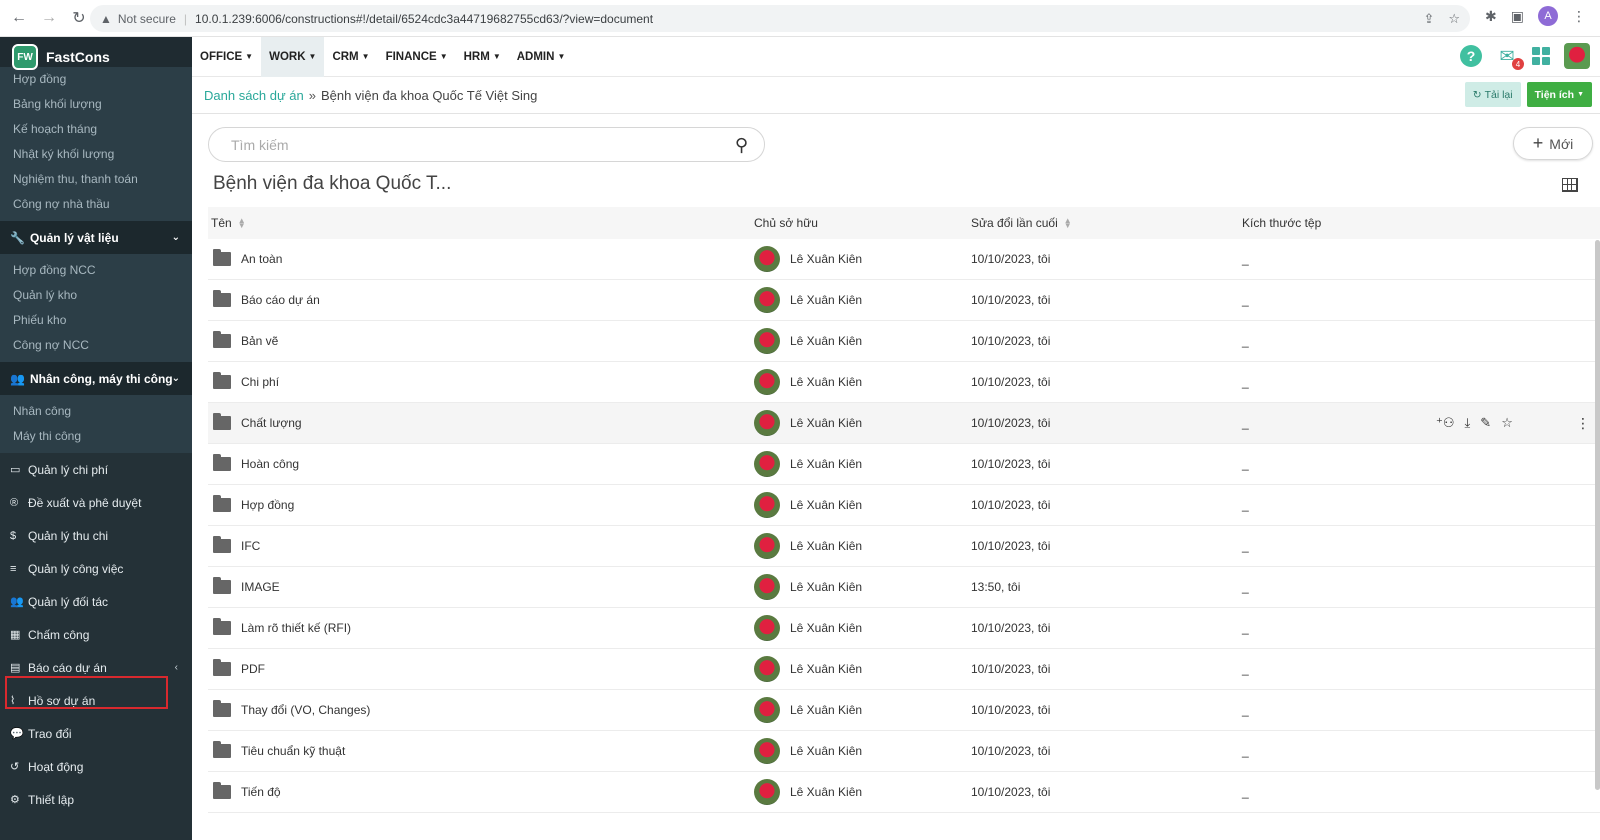 The image size is (1600, 840). I want to click on sidebar-item-partners: 👥 Quản lý đối tác, so click(96, 601).